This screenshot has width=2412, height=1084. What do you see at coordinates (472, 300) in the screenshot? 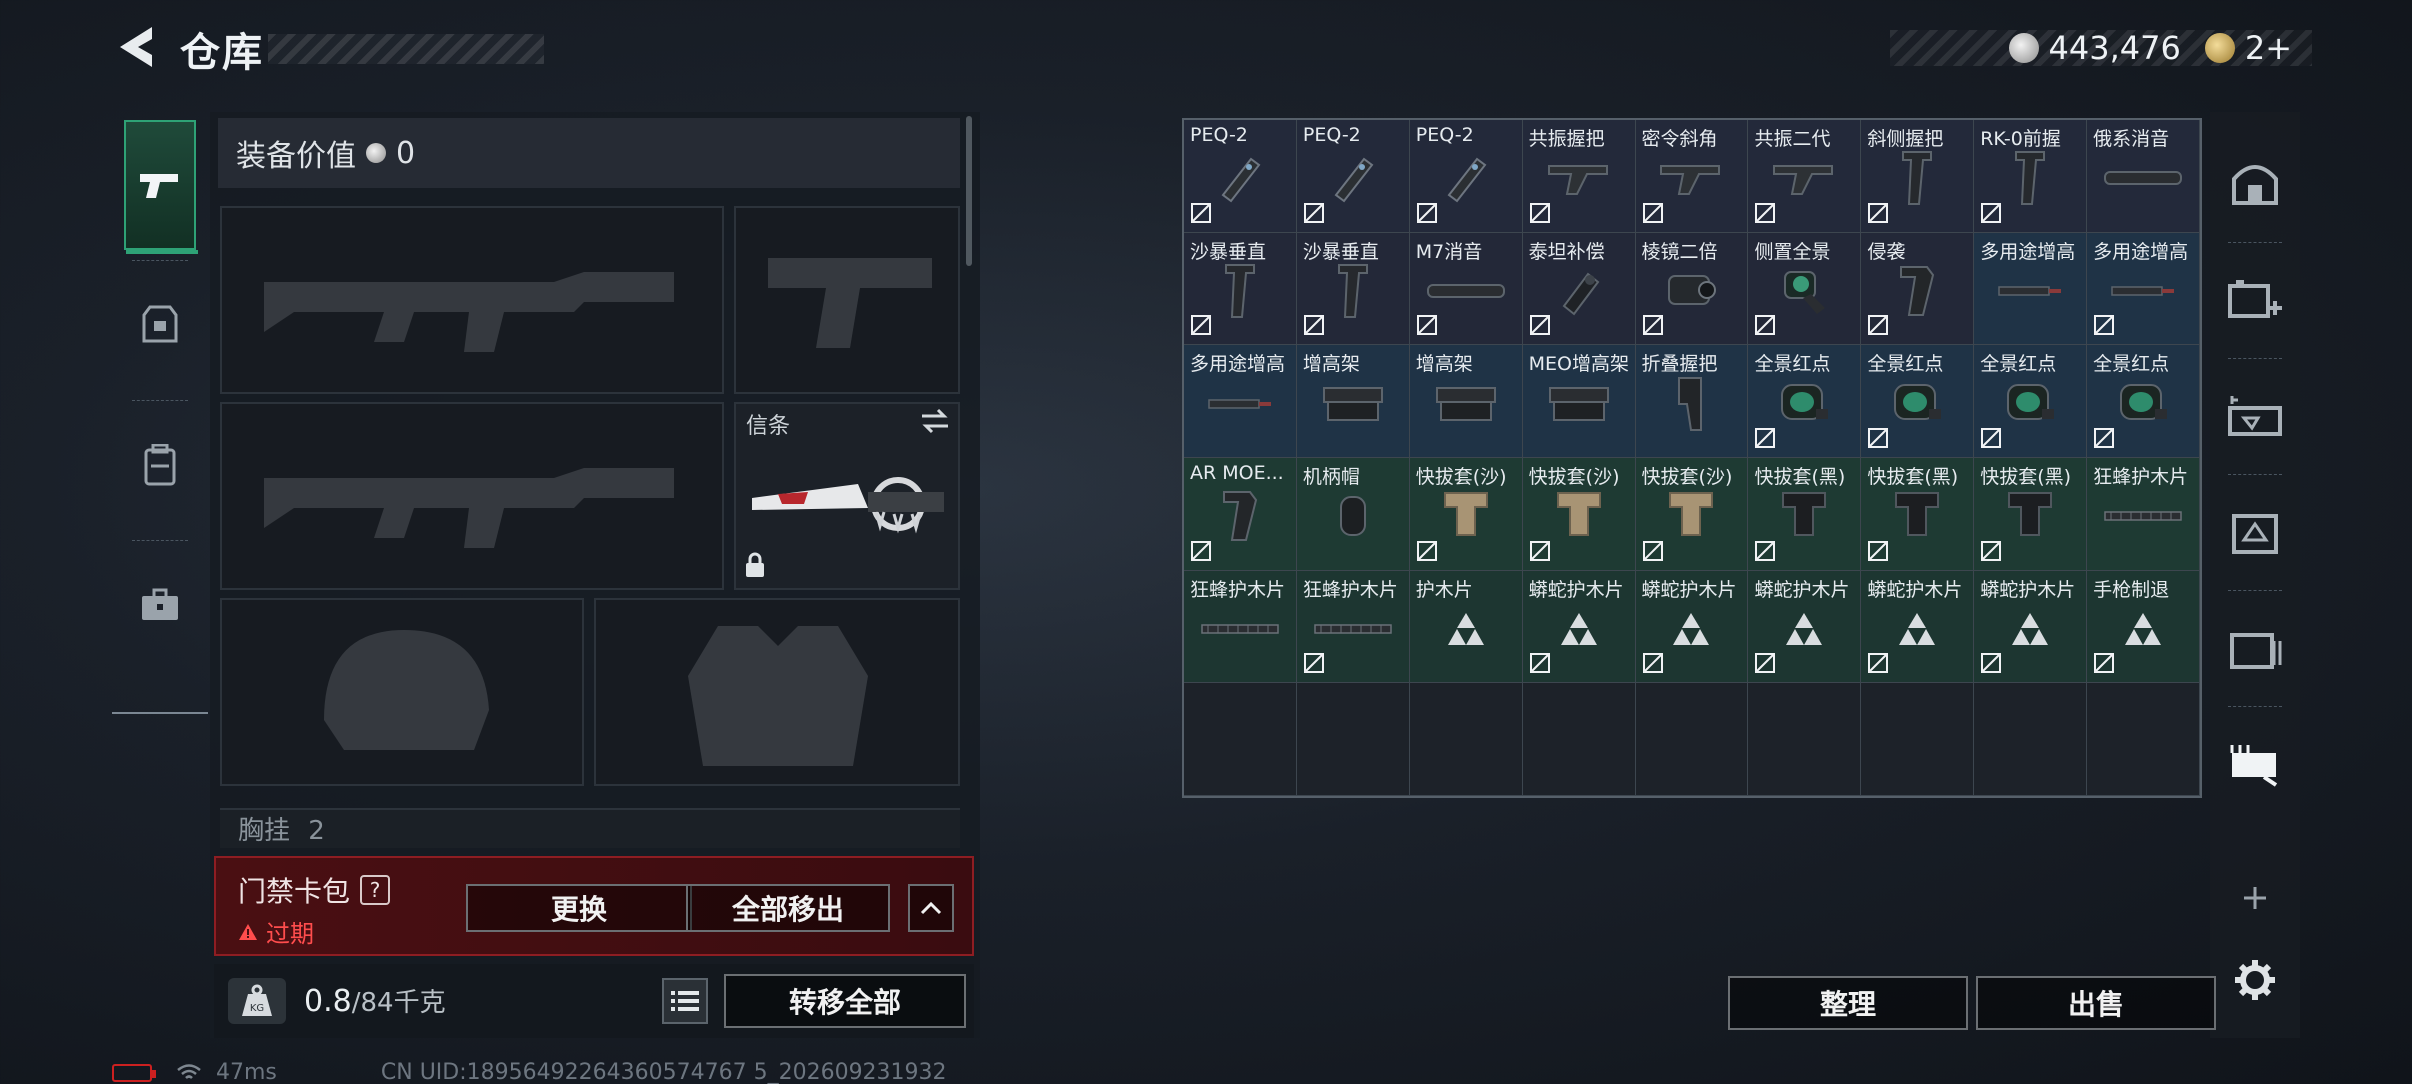
I see `primary-weapon-slot` at bounding box center [472, 300].